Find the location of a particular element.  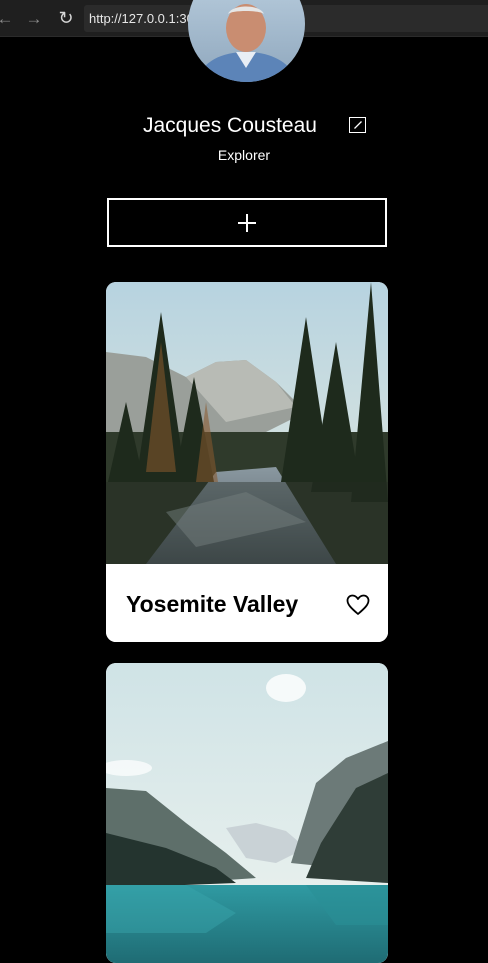

forward-arrow-icon: → is located at coordinates (34, 18).